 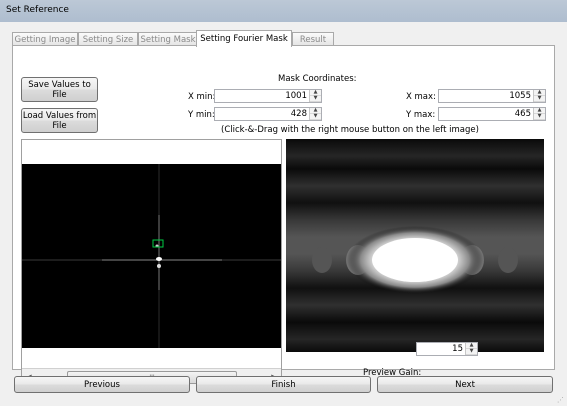 I want to click on ymin-label: Y min:, so click(x=201, y=115).